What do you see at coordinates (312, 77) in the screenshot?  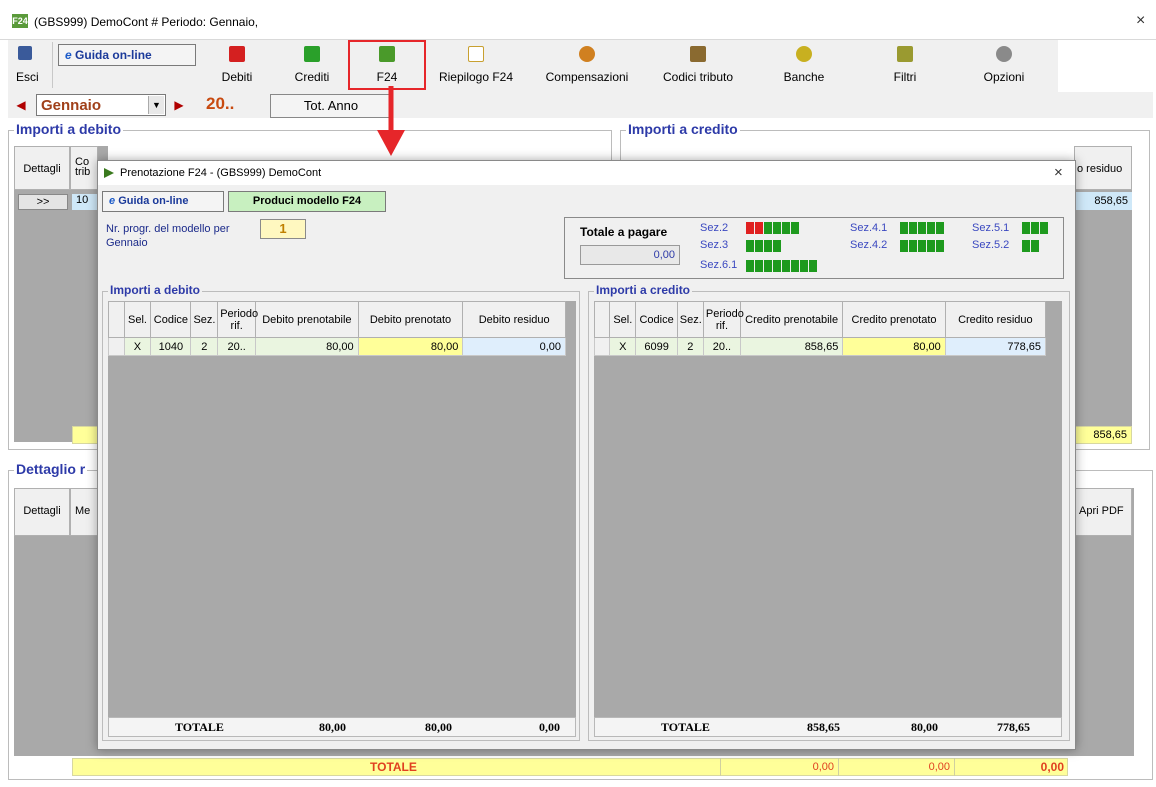 I see `crediti-label: Crediti` at bounding box center [312, 77].